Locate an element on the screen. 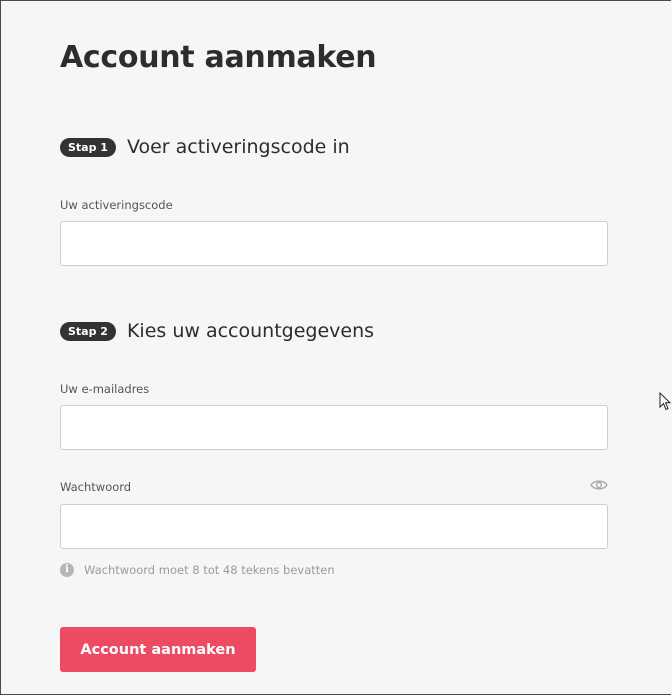 This screenshot has height=695, width=672. password-input is located at coordinates (334, 526).